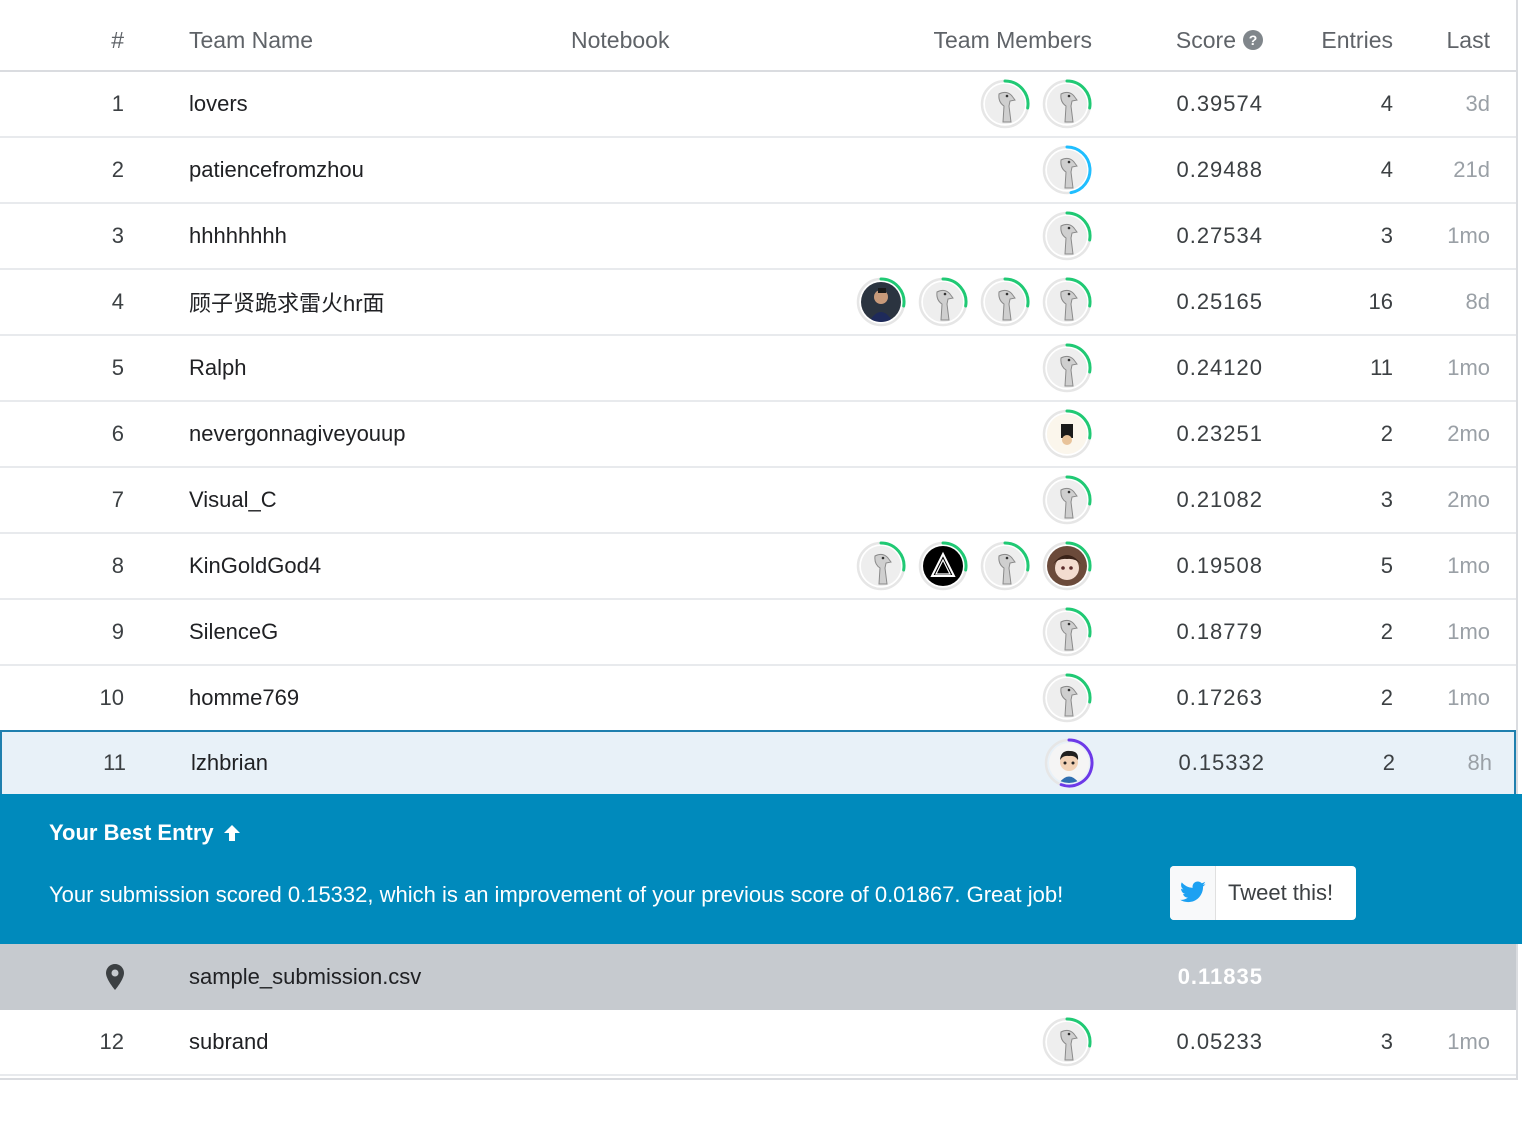 The image size is (1534, 1124). What do you see at coordinates (233, 500) in the screenshot?
I see `team-name: Visual_C` at bounding box center [233, 500].